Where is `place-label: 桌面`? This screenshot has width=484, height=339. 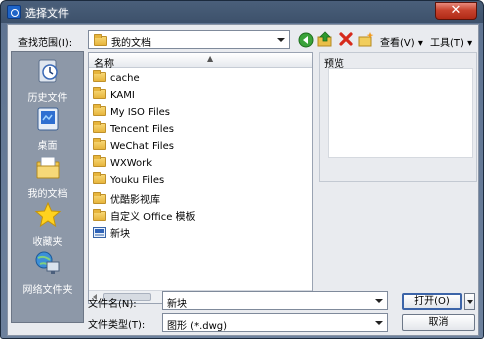 place-label: 桌面 is located at coordinates (47, 146).